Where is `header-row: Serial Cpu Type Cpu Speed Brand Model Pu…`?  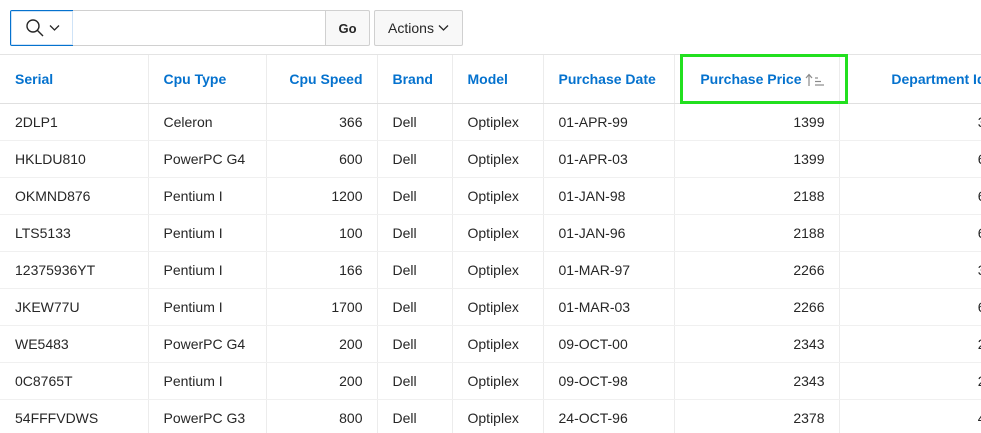 header-row: Serial Cpu Type Cpu Speed Brand Model Pu… is located at coordinates (490, 79).